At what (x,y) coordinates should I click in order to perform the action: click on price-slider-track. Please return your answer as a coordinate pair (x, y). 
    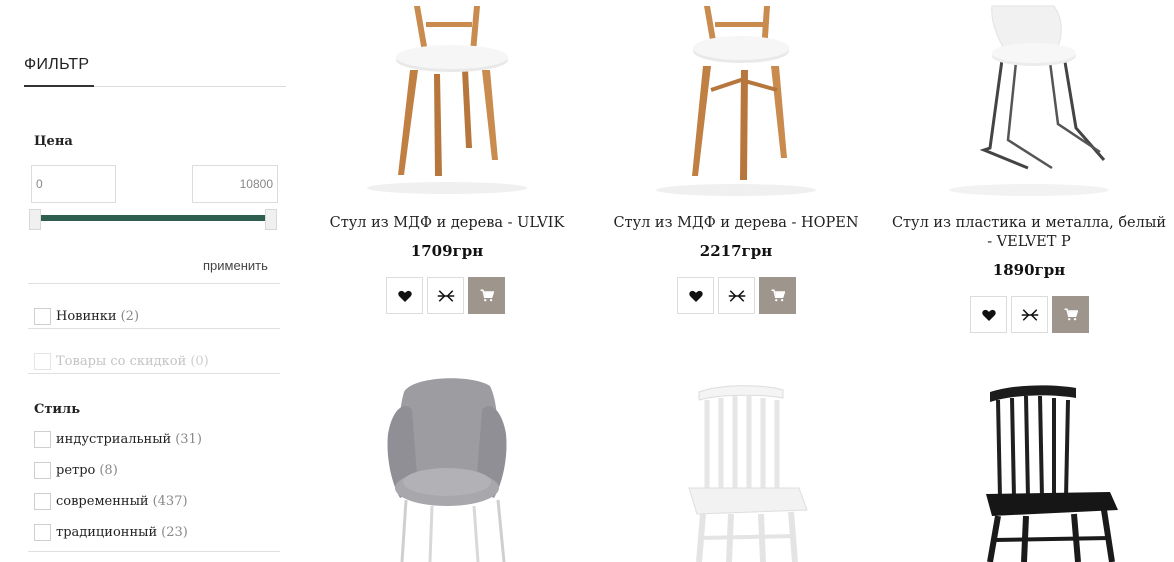
    Looking at the image, I should click on (152, 218).